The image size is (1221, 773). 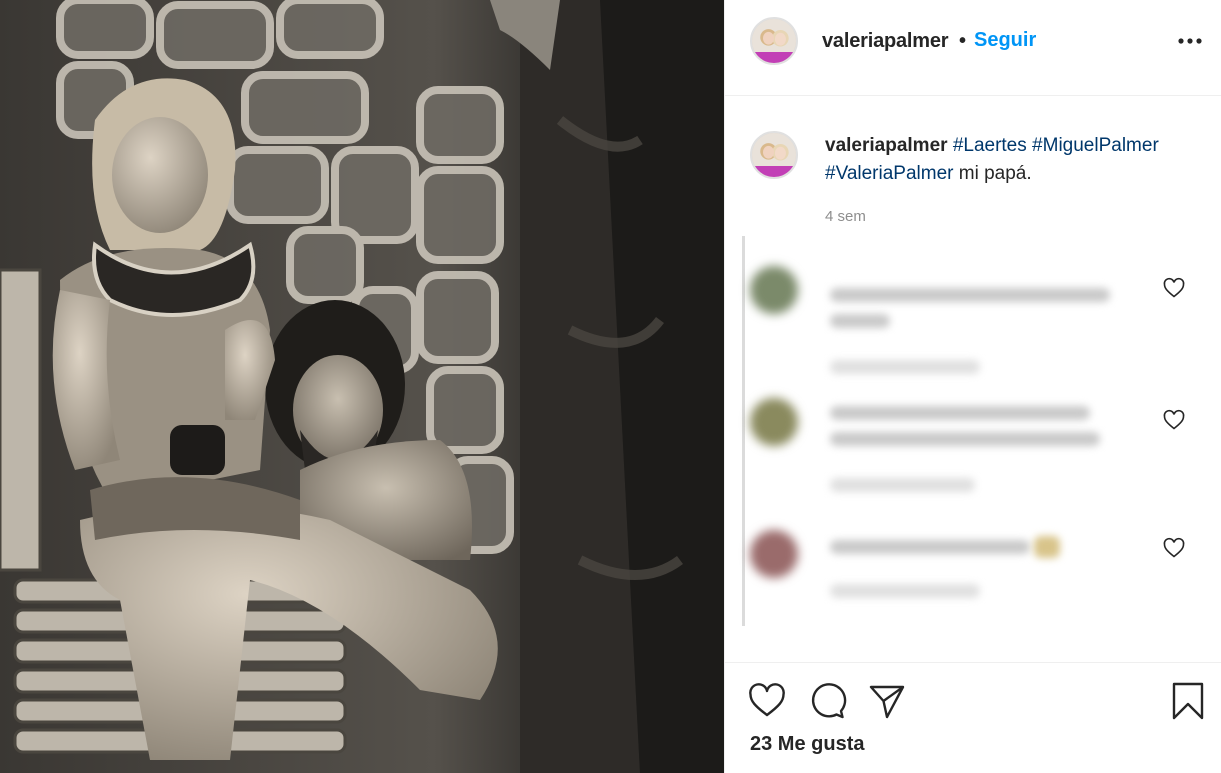 I want to click on avatar, so click(x=774, y=41).